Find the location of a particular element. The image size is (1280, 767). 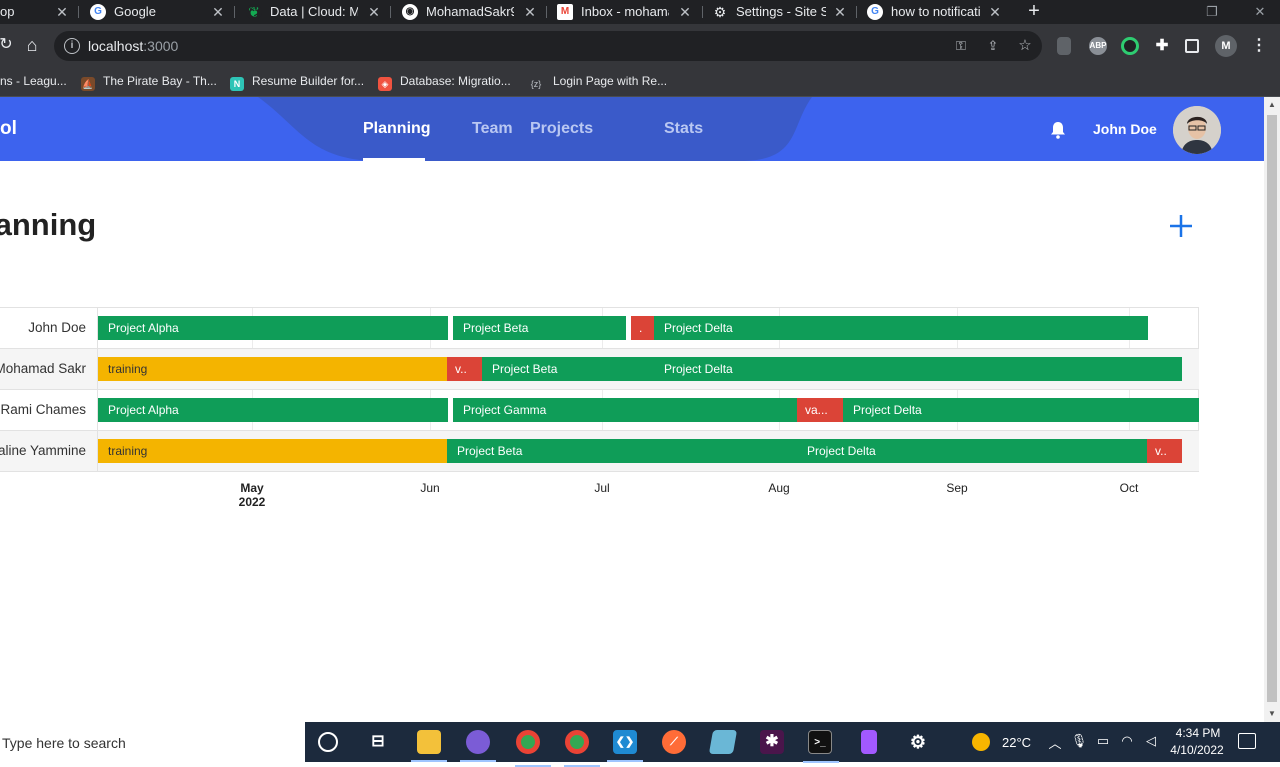

settings-icon: ⚙ is located at coordinates (918, 742).